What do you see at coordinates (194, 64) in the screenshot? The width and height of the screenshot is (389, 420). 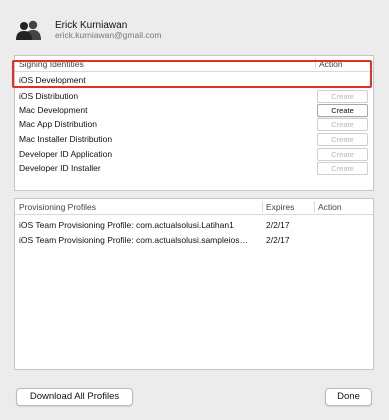 I see `signing-header: Signing Identities Action` at bounding box center [194, 64].